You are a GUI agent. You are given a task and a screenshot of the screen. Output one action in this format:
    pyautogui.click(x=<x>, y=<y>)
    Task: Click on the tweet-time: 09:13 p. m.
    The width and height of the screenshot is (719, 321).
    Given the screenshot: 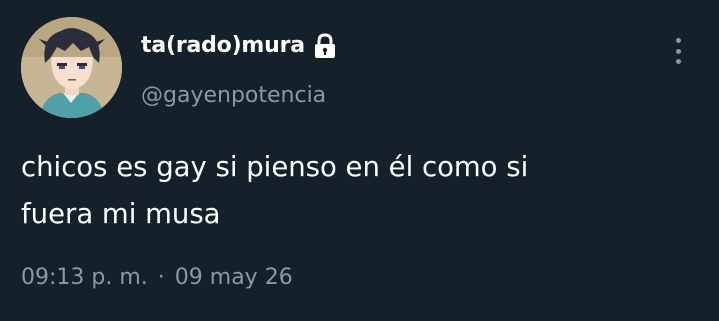 What is the action you would take?
    pyautogui.click(x=84, y=277)
    